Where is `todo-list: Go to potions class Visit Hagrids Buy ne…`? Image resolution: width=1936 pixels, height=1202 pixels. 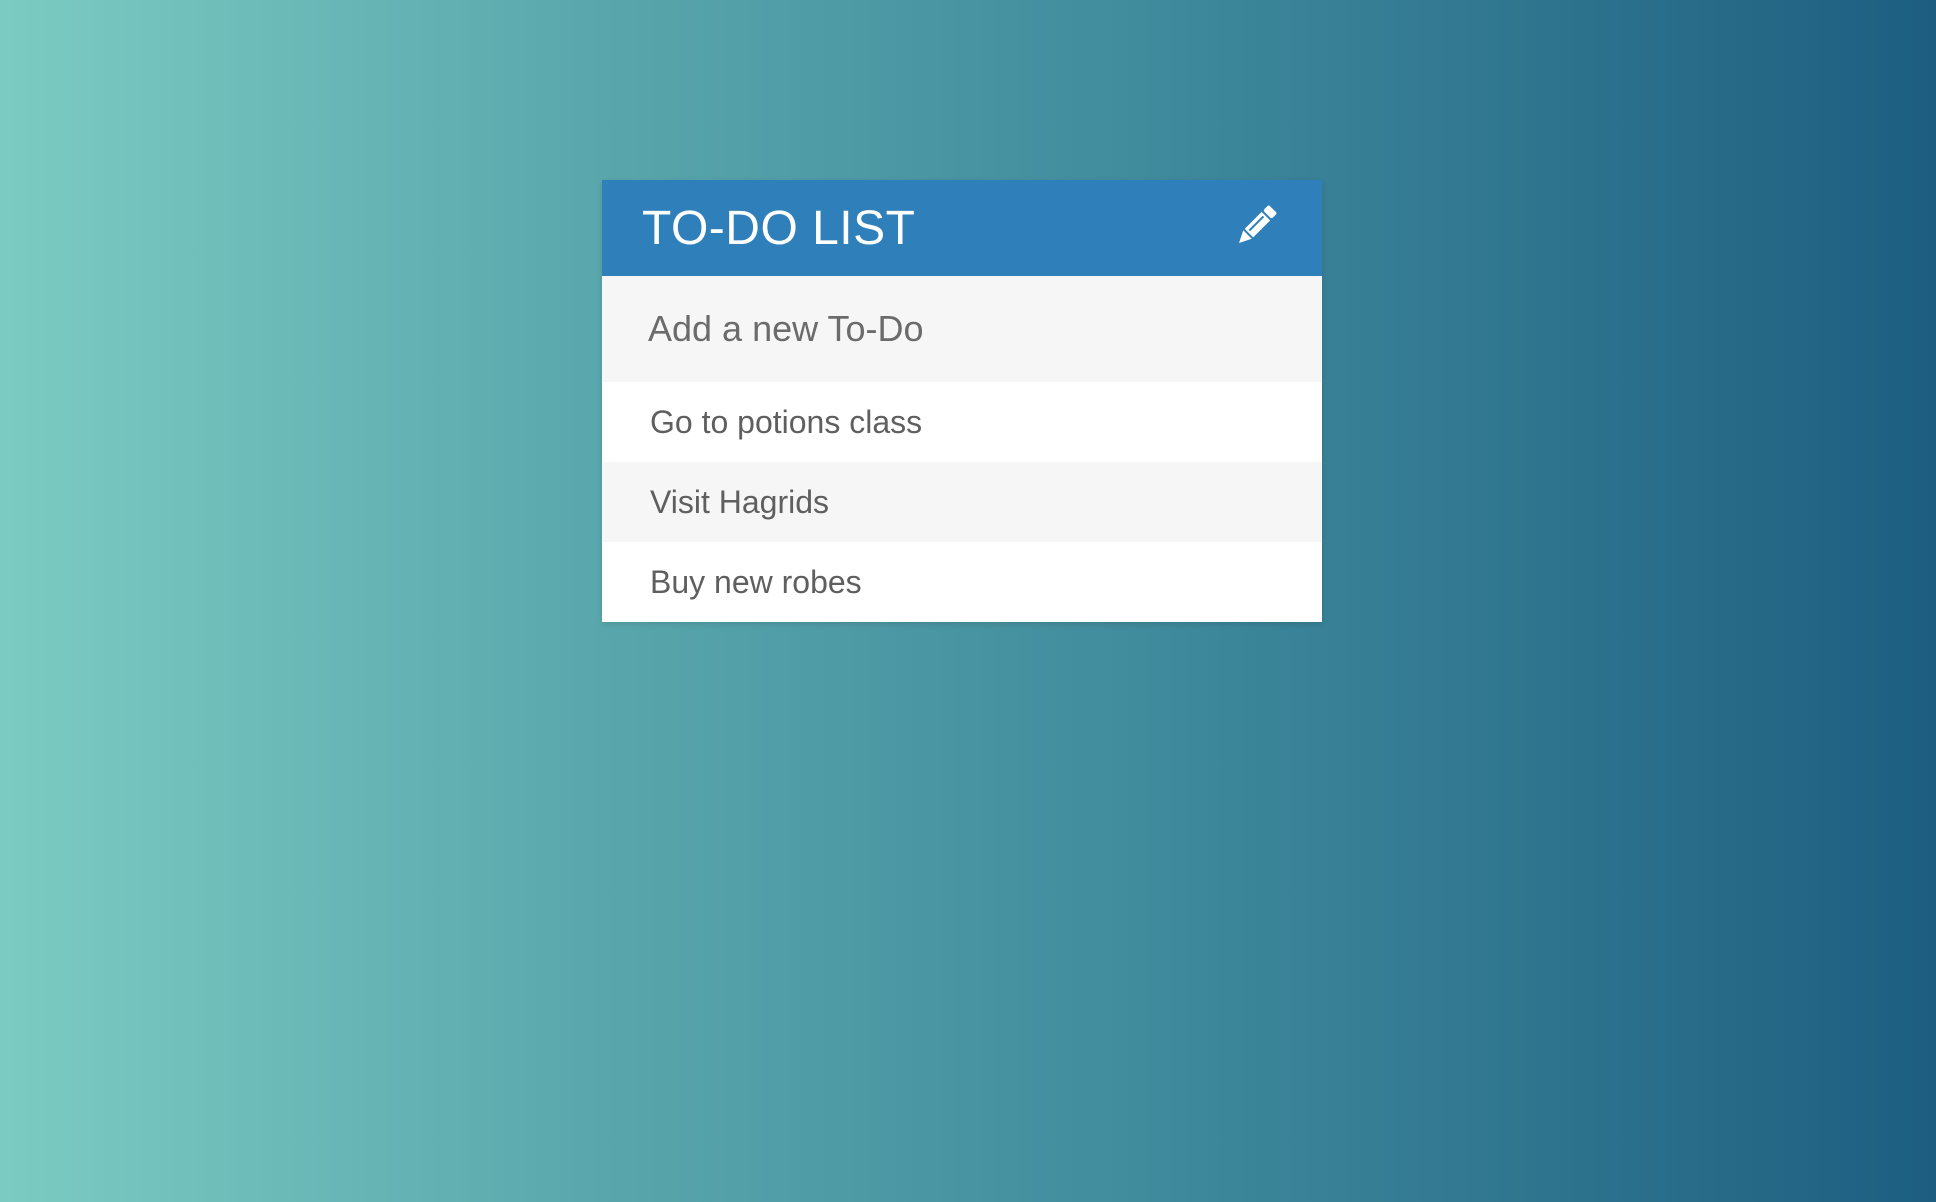
todo-list: Go to potions class Visit Hagrids Buy ne… is located at coordinates (962, 502).